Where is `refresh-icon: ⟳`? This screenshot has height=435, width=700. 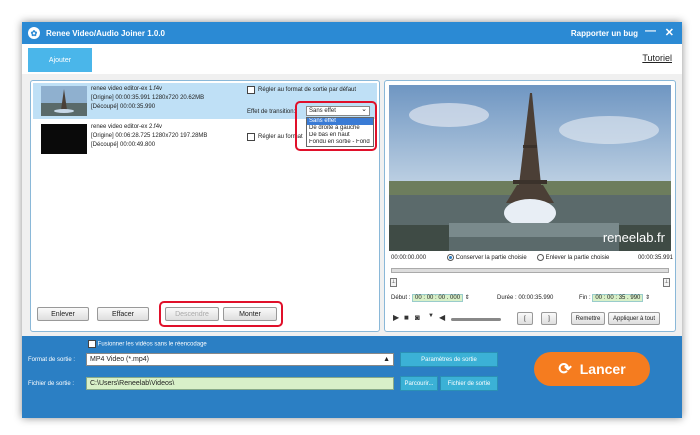
refresh-icon: ⟳ is located at coordinates (565, 369).